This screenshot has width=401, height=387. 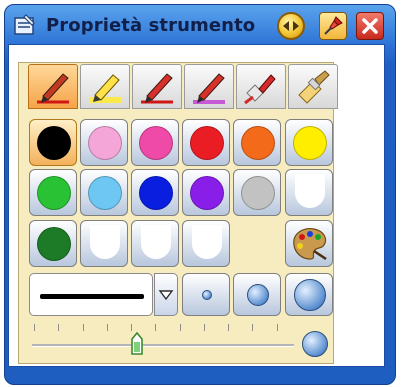 I want to click on color-swatch-light-pink, so click(x=104, y=142).